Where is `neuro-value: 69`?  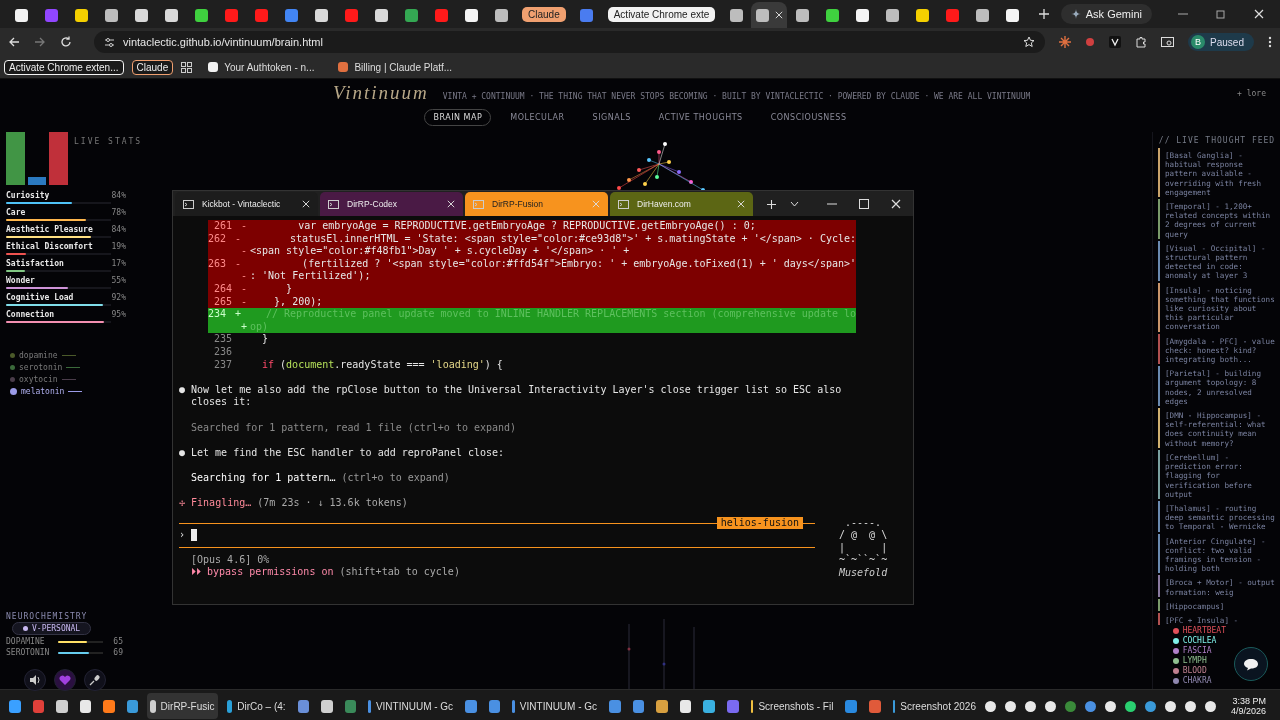 neuro-value: 69 is located at coordinates (117, 652).